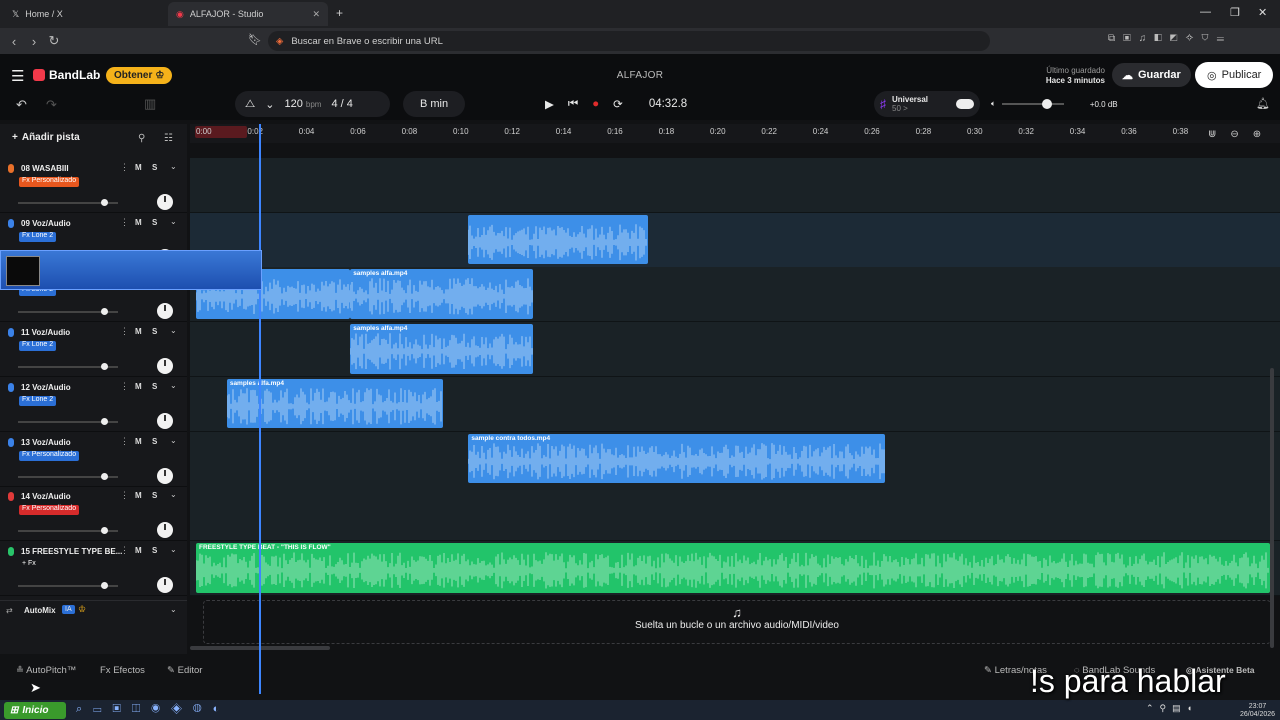 The height and width of the screenshot is (720, 1280). Describe the element at coordinates (139, 75) in the screenshot. I see `get-button: Obtener ♔` at that location.